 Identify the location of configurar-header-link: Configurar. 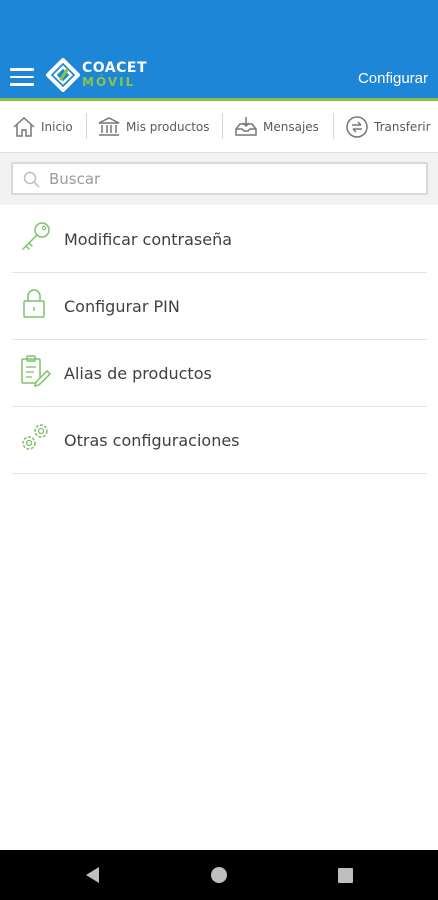
(393, 78).